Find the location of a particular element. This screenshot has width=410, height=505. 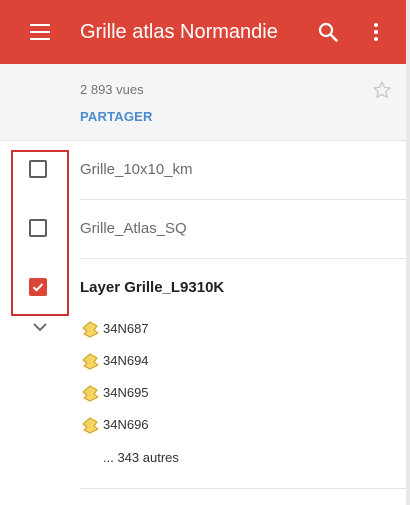

divider is located at coordinates (243, 488).